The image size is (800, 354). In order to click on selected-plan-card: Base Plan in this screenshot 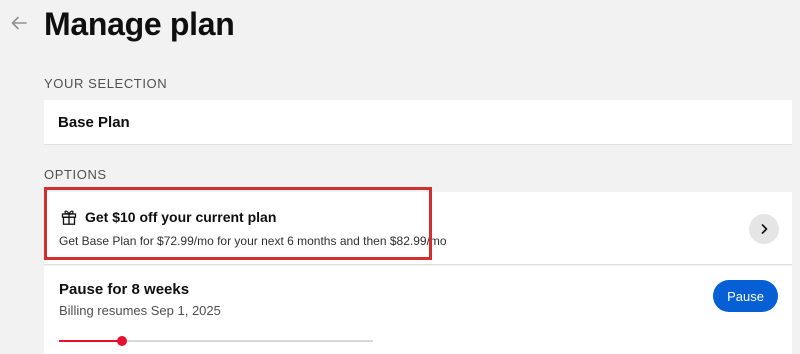, I will do `click(418, 122)`.